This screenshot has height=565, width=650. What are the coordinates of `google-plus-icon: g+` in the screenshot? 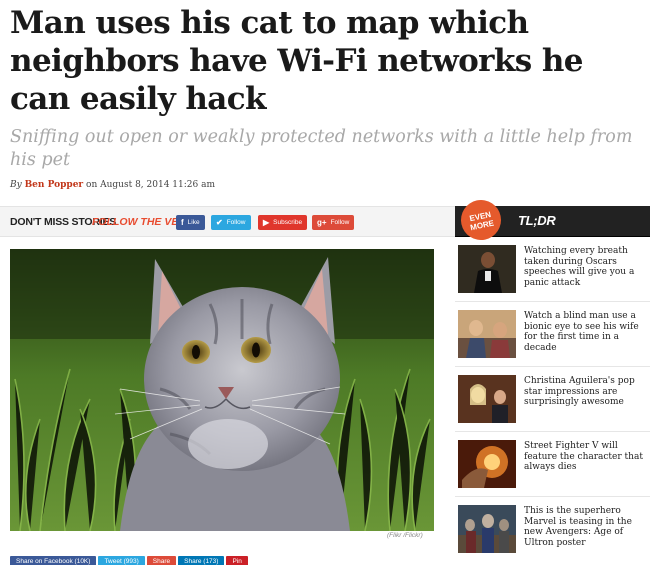 It's located at (322, 222).